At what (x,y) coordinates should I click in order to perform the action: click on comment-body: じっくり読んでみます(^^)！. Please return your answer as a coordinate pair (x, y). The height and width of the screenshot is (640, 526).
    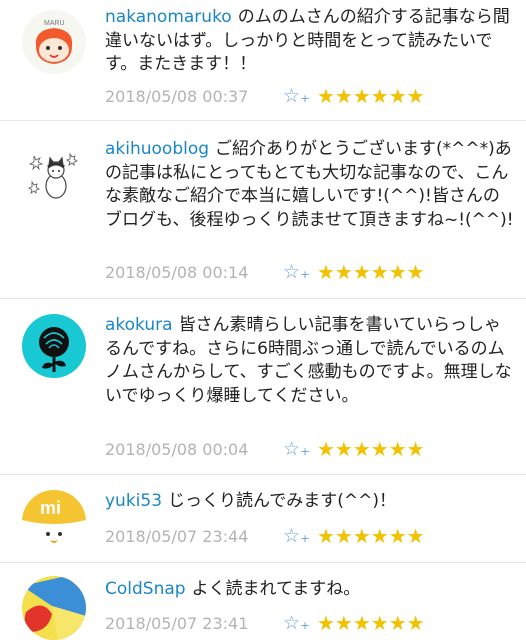
    Looking at the image, I should click on (282, 501).